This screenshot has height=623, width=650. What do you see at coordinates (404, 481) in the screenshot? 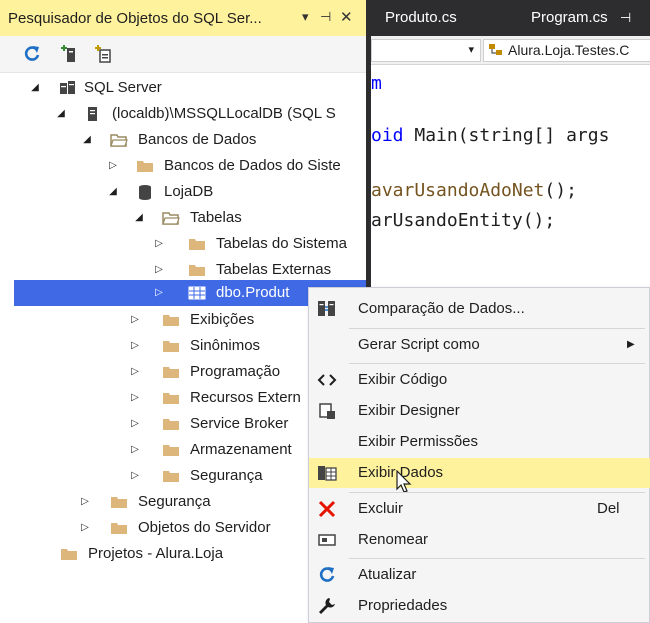
I see `mouse-cursor-icon` at bounding box center [404, 481].